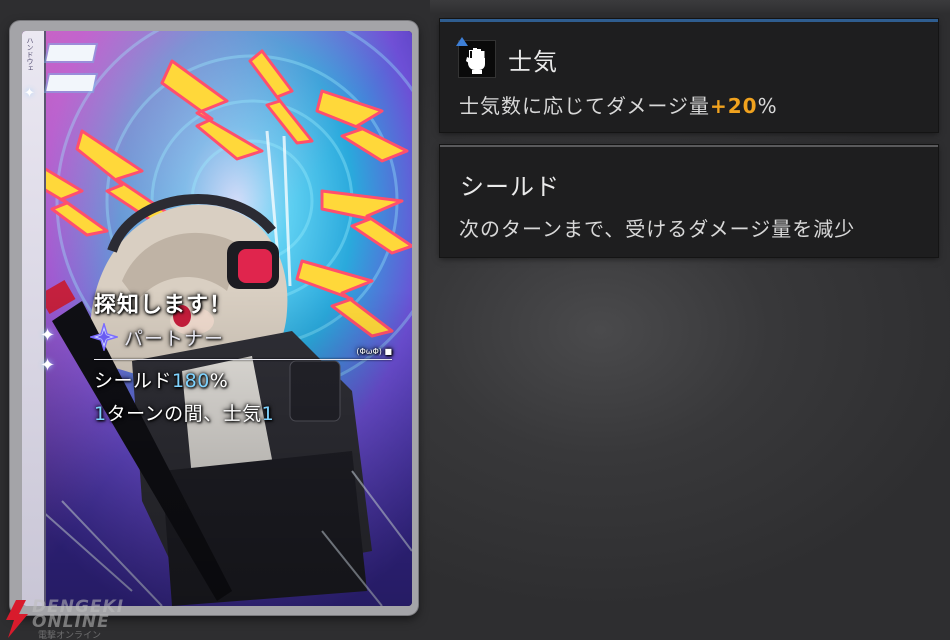 This screenshot has width=950, height=640. I want to click on lightning-logo-icon, so click(17, 619).